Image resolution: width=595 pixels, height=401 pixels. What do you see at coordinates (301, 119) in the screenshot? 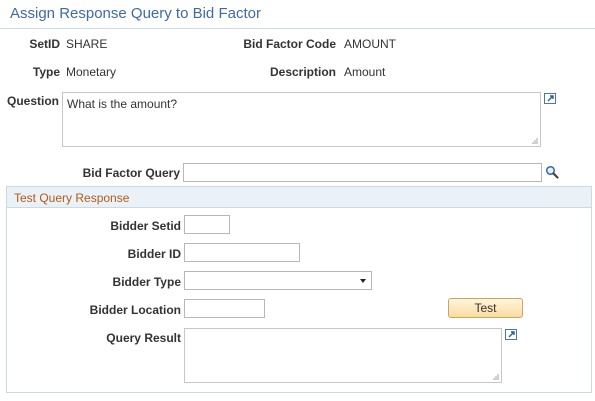
I see `question-textarea: What is the amount?` at bounding box center [301, 119].